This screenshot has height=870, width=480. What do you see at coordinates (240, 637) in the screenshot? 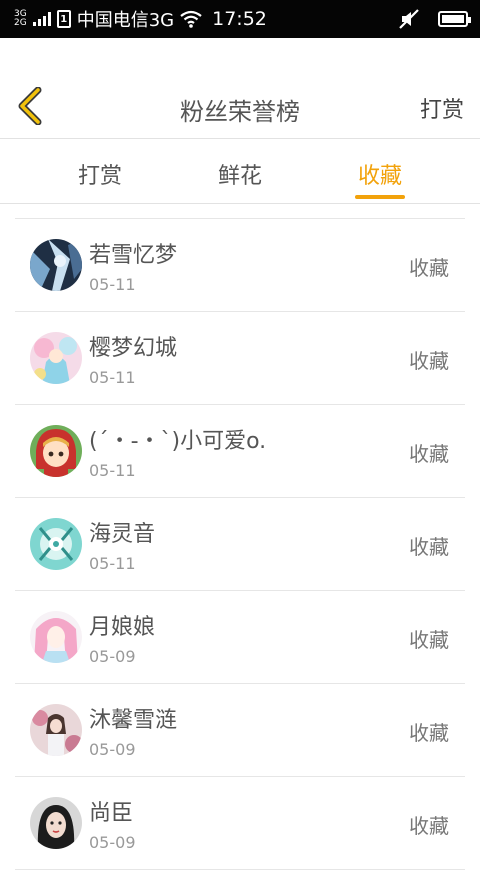
I see `list-item: 月娘娘 05-09 收藏` at bounding box center [240, 637].